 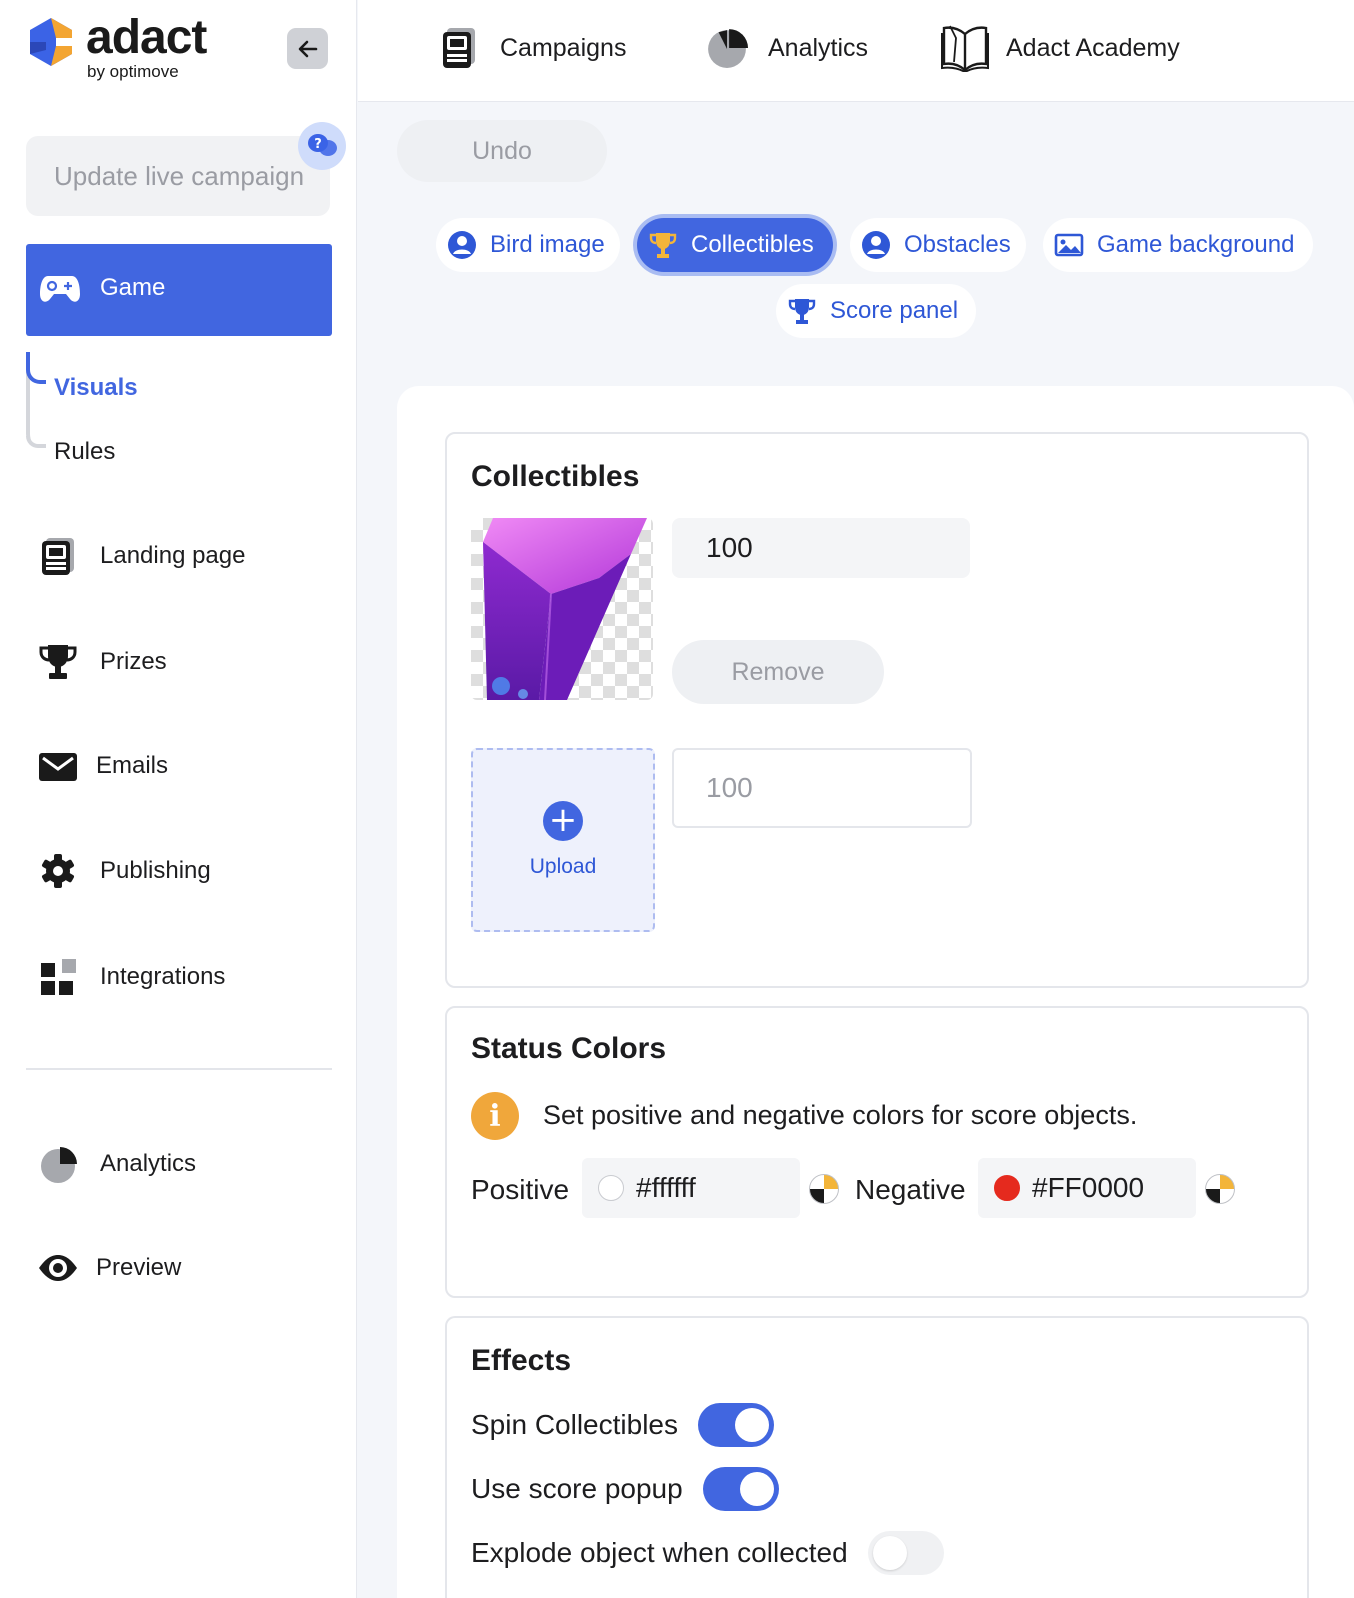 I want to click on top-nav-campaigns: Campaigns, so click(x=530, y=48).